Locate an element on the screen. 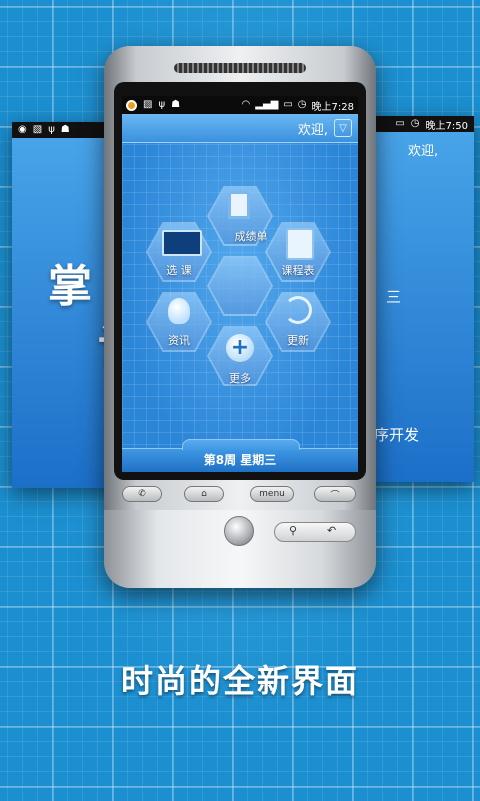  hex-course-select-label: 选 课 is located at coordinates (179, 270).